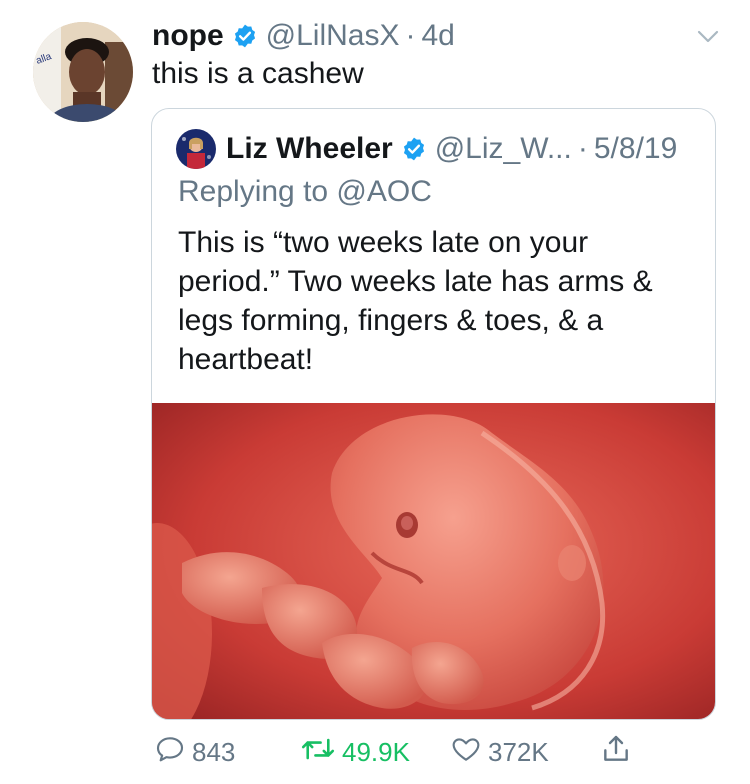 This screenshot has width=750, height=784. Describe the element at coordinates (83, 72) in the screenshot. I see `author-avatar: alla` at that location.